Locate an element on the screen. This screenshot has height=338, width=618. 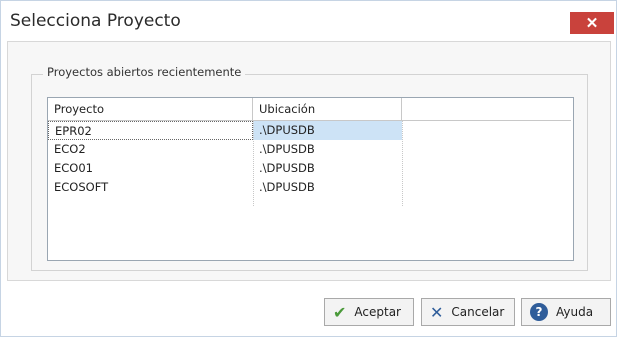
help-button: ? Ayuda is located at coordinates (566, 312).